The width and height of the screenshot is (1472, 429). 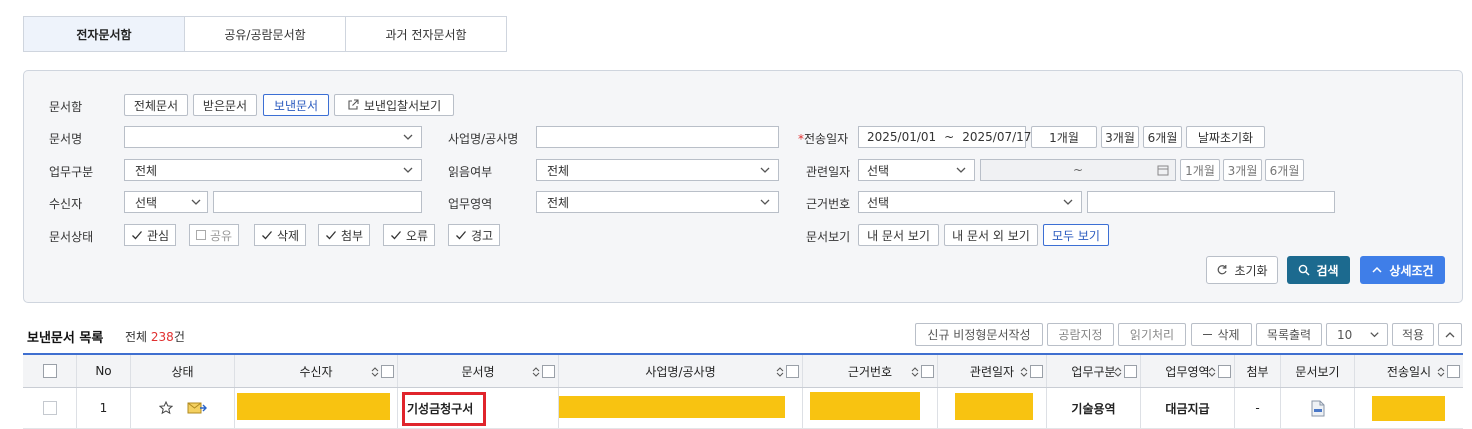 I want to click on row-select-cell, so click(x=50, y=408).